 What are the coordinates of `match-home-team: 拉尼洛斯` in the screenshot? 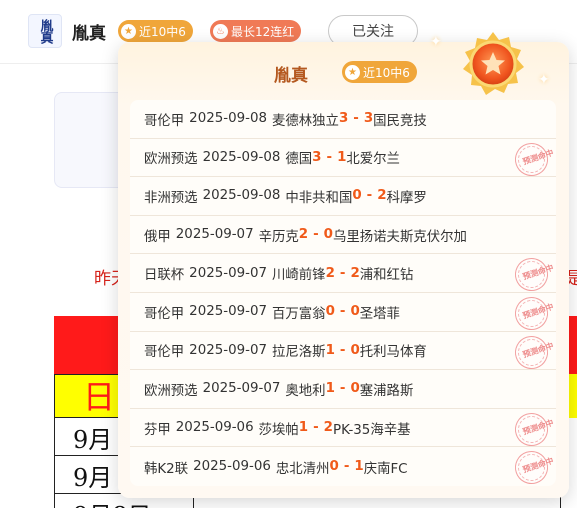 It's located at (299, 353).